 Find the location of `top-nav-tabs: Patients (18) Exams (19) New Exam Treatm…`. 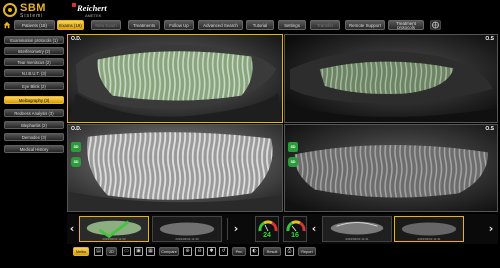

top-nav-tabs: Patients (18) Exams (19) New Exam Treatm… is located at coordinates (250, 25).